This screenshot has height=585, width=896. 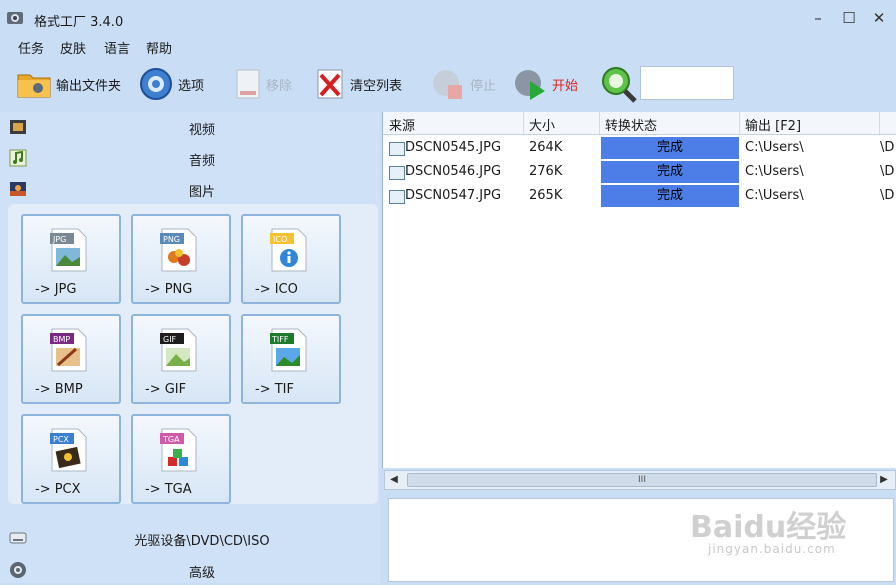 I want to click on output-folder-button: 输出文件夹, so click(x=68, y=84).